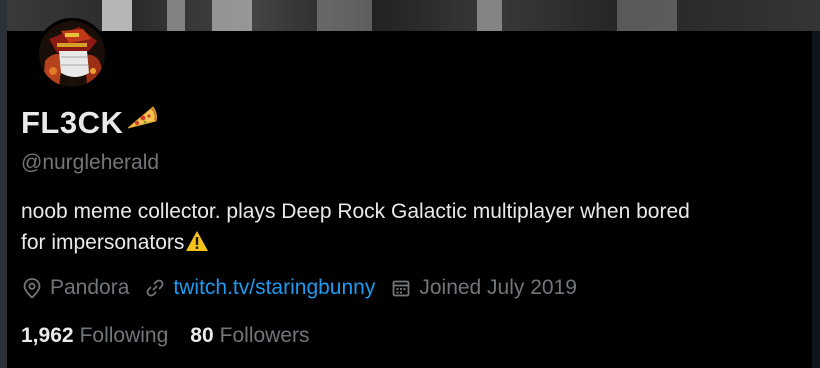 This screenshot has width=820, height=368. I want to click on following-stat: 1,962 Following, so click(94, 336).